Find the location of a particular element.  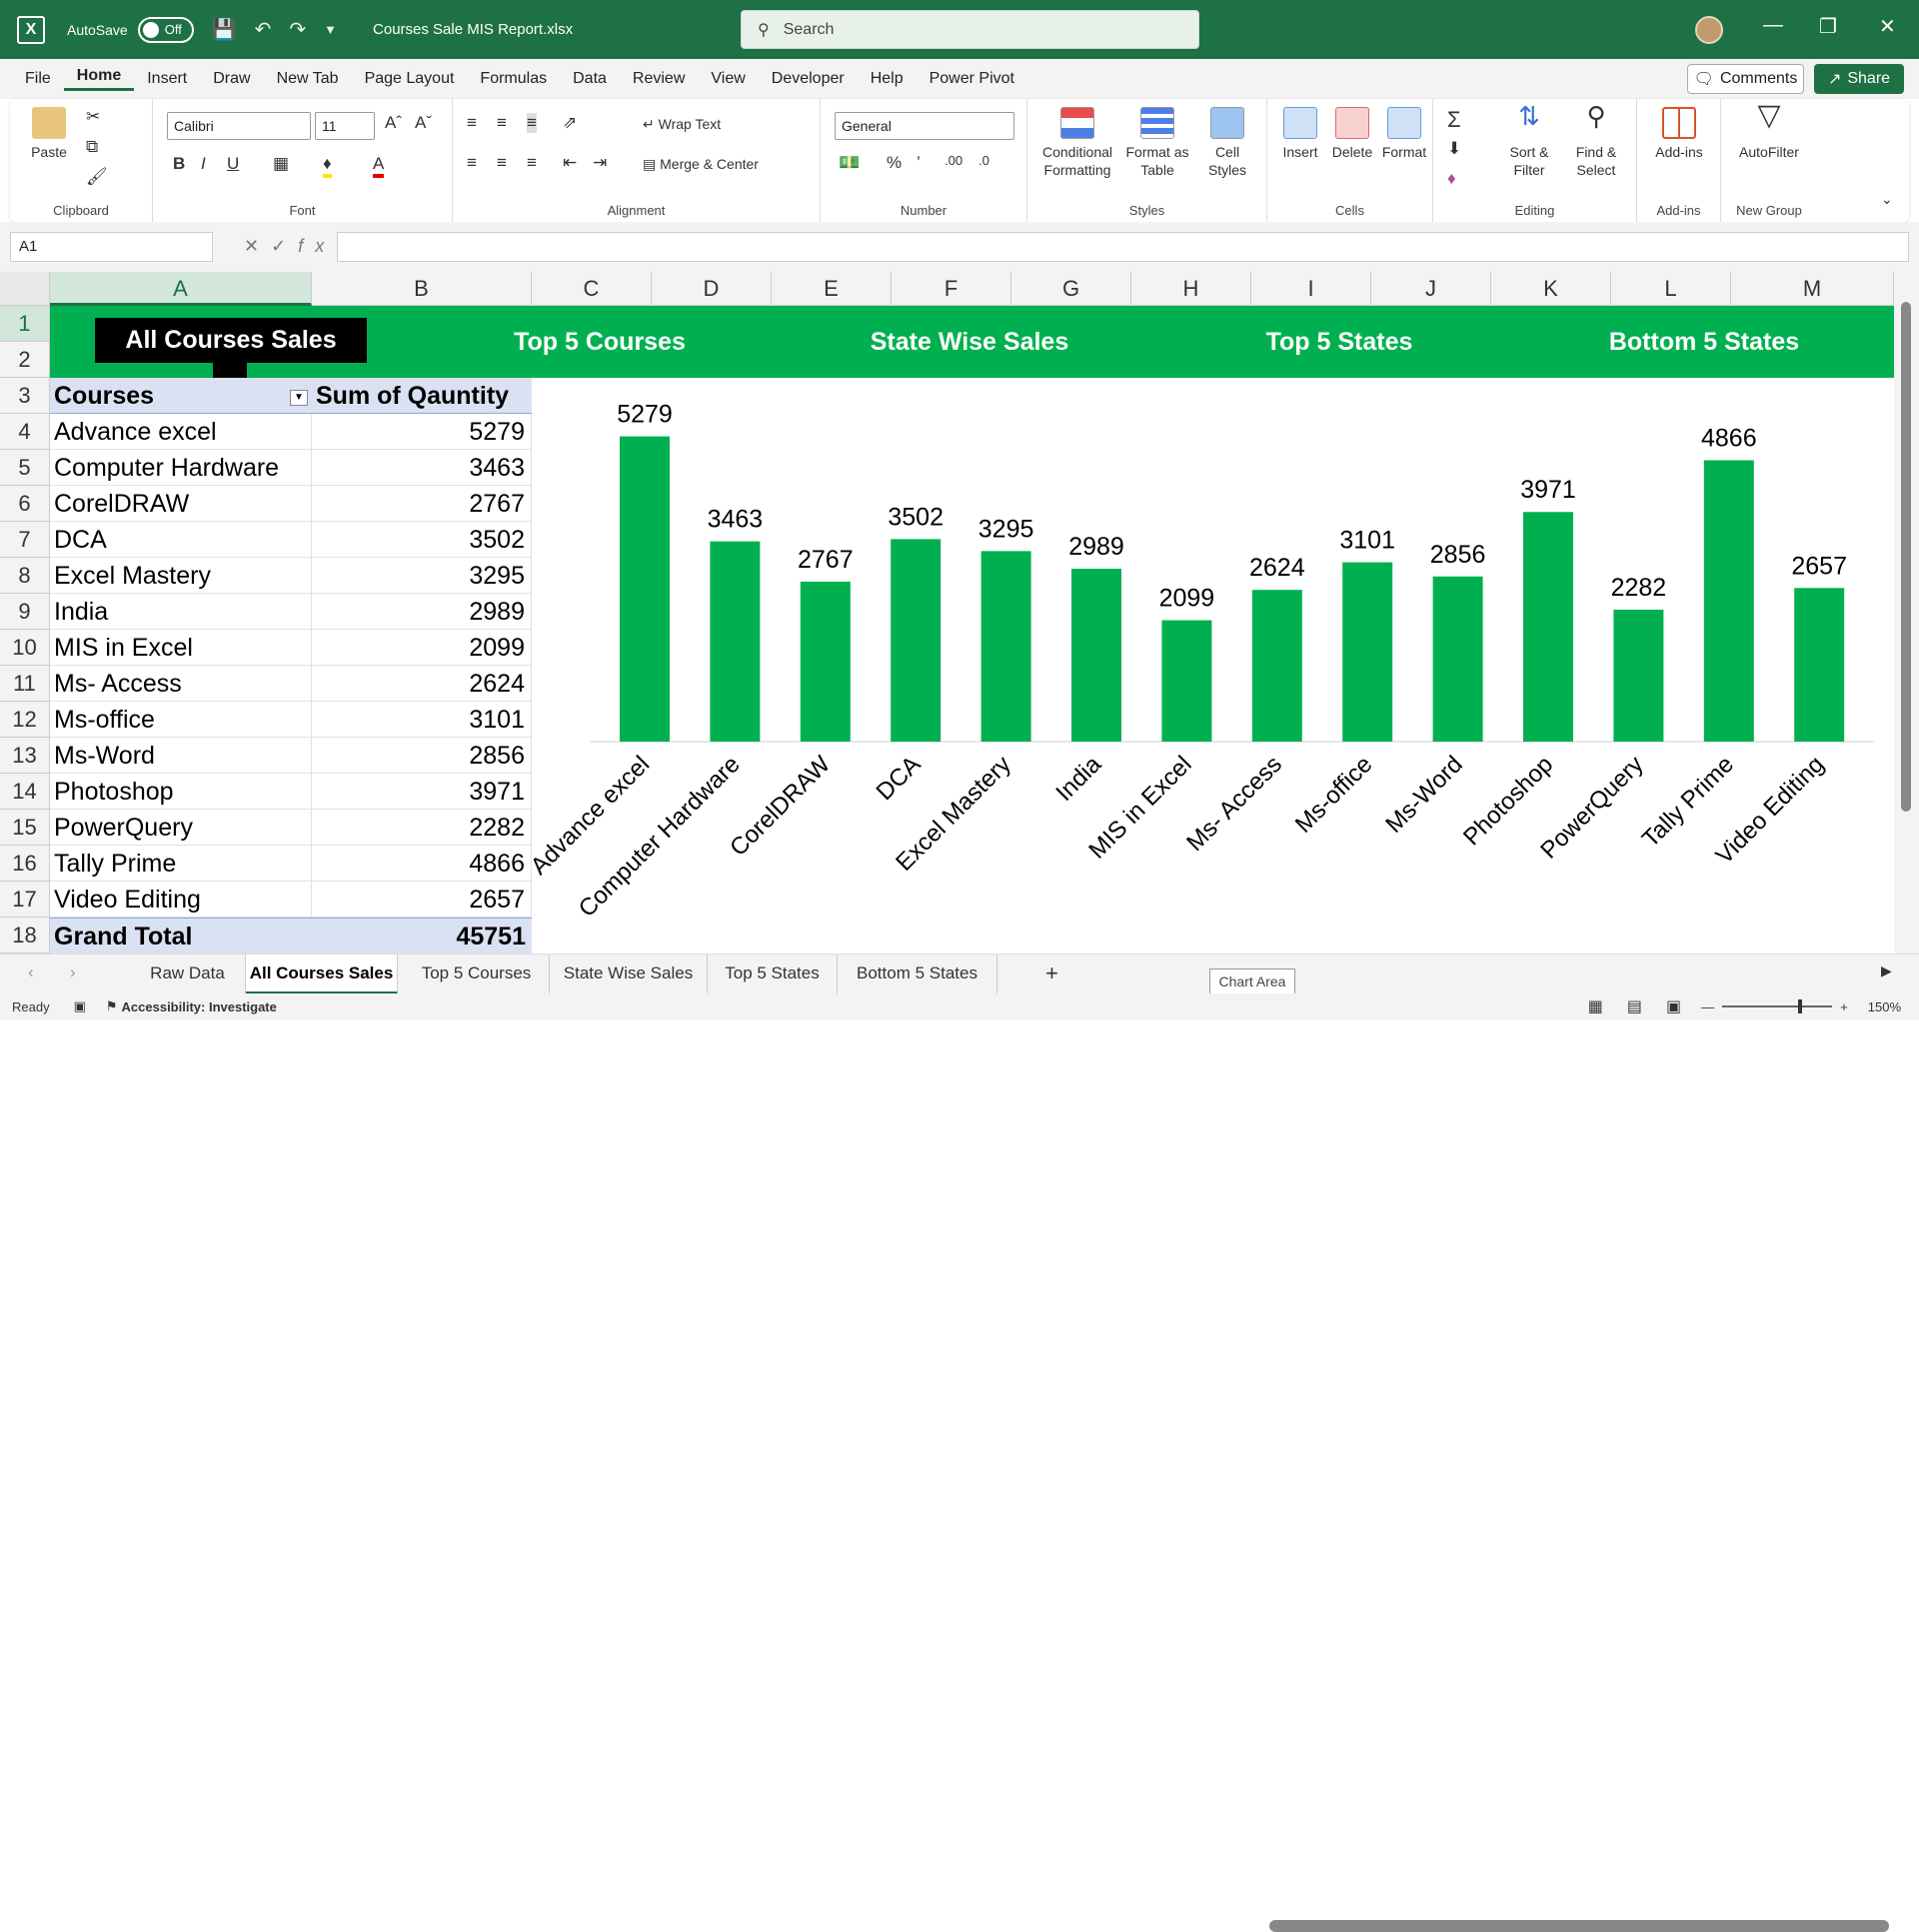

currency-icon: 💵 is located at coordinates (850, 163).